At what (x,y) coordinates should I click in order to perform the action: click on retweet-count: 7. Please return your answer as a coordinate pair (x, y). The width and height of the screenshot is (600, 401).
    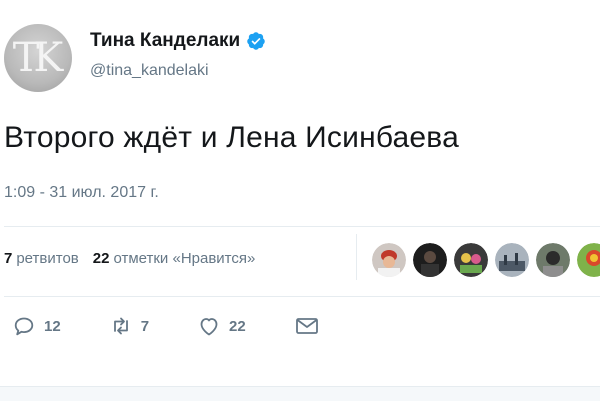
    Looking at the image, I should click on (145, 326).